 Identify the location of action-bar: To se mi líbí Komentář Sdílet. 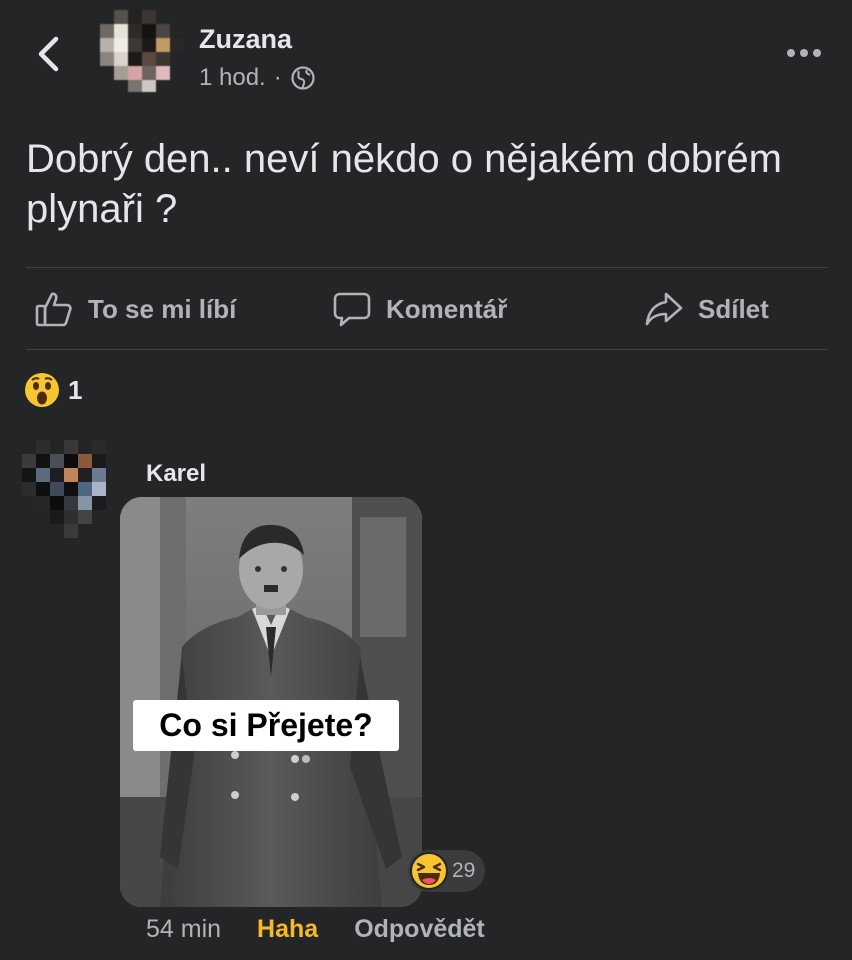
(426, 309).